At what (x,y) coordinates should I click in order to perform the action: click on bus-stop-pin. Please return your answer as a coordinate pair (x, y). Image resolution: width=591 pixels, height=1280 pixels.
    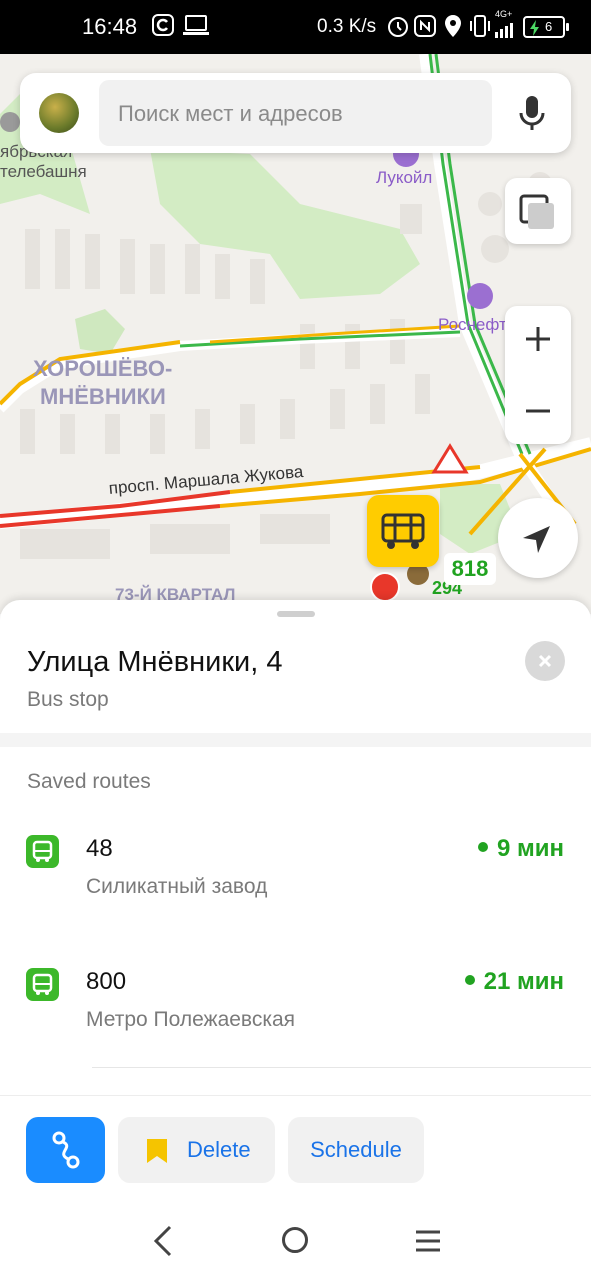
    Looking at the image, I should click on (403, 531).